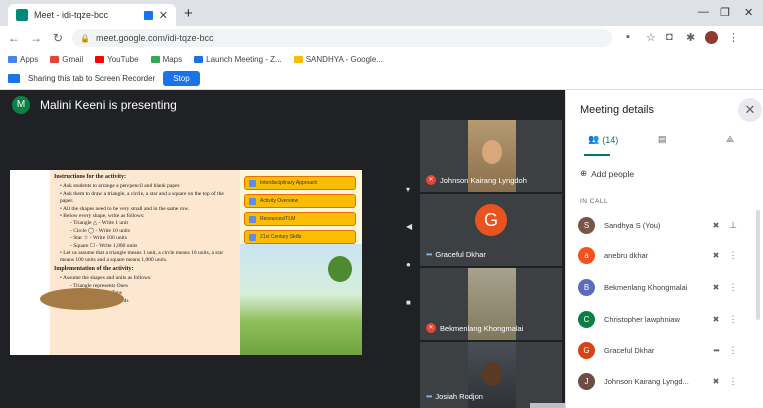 The image size is (763, 408). Describe the element at coordinates (668, 350) in the screenshot. I see `participant-row: G Graceful Dkhar ••• ⋮` at that location.